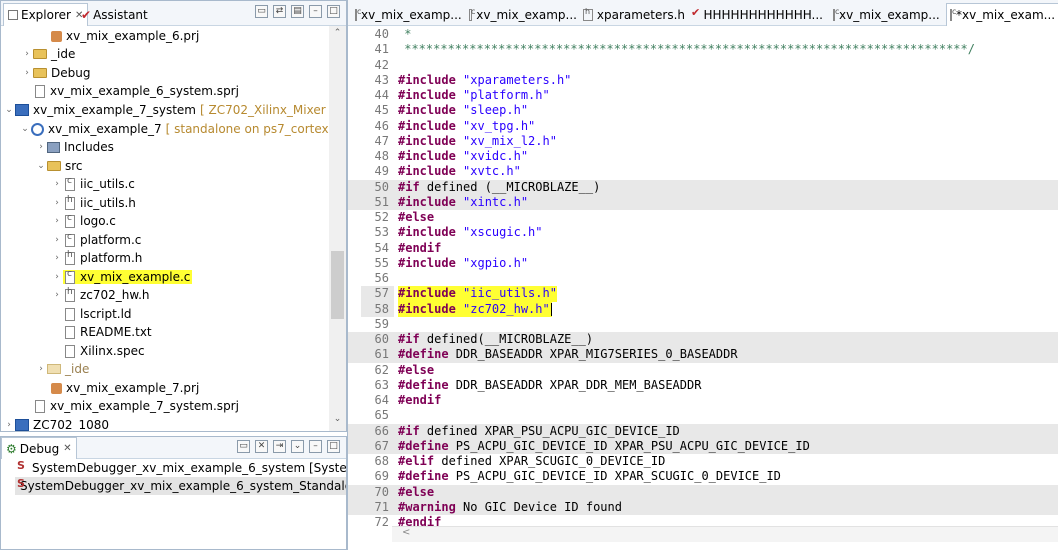 This screenshot has height=550, width=1058. Describe the element at coordinates (96, 240) in the screenshot. I see `tree-item: › platform.c` at that location.